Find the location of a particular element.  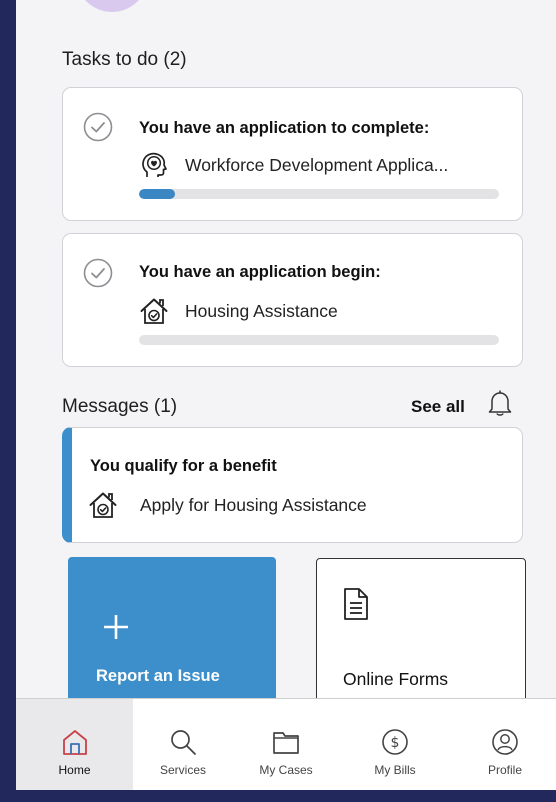

report-issue-tile: Report an Issue is located at coordinates (172, 632).